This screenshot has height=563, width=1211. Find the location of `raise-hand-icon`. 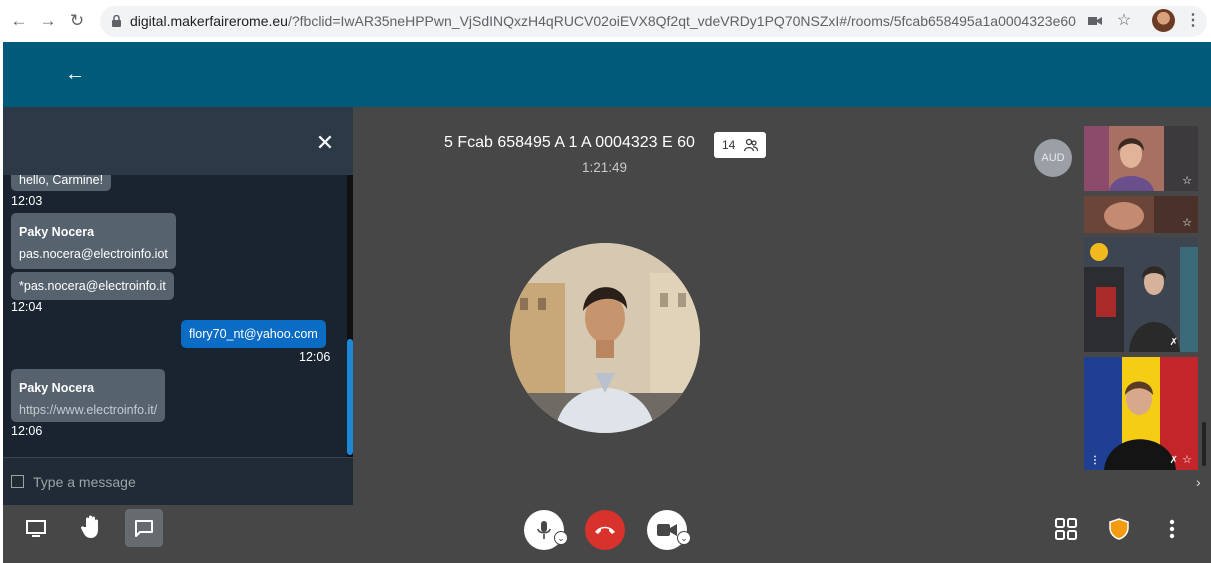

raise-hand-icon is located at coordinates (89, 526).